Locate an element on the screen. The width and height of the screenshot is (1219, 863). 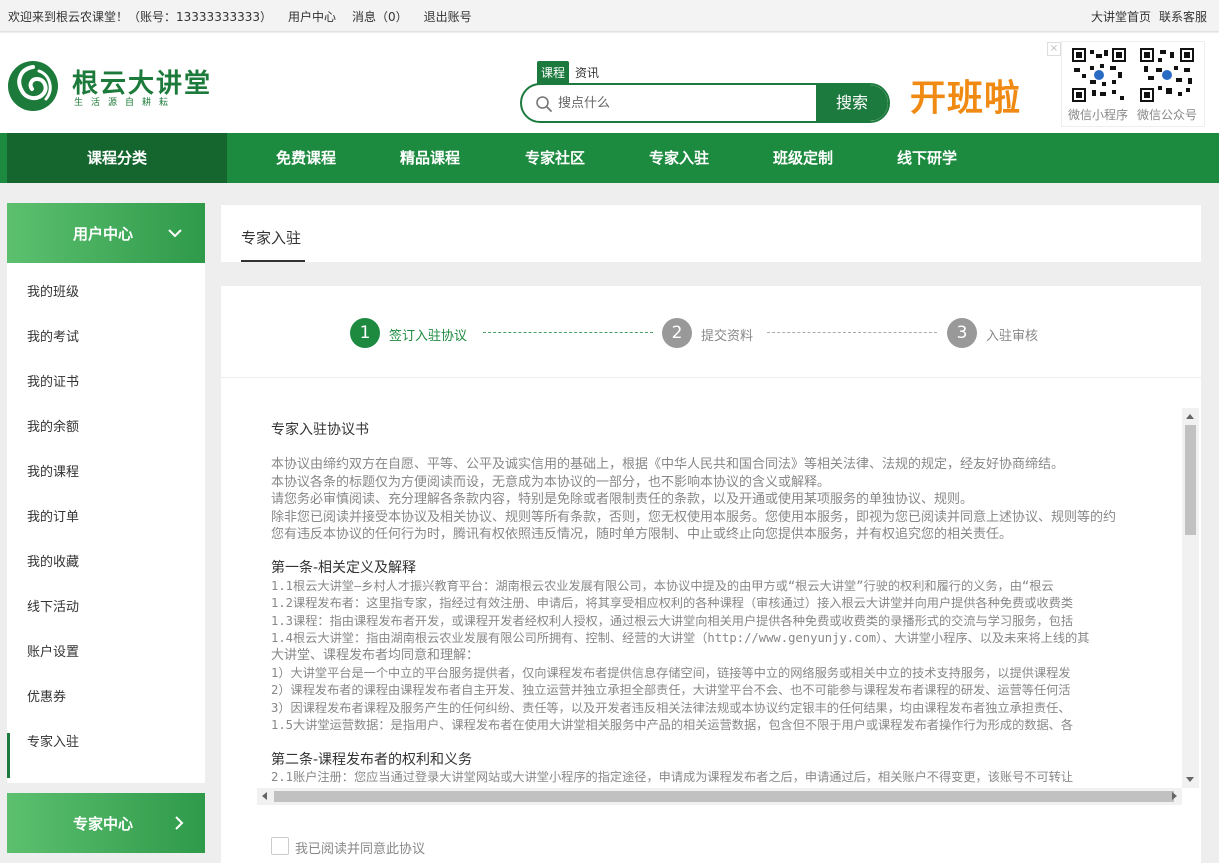
home-link: 大讲堂首页 is located at coordinates (1121, 16).